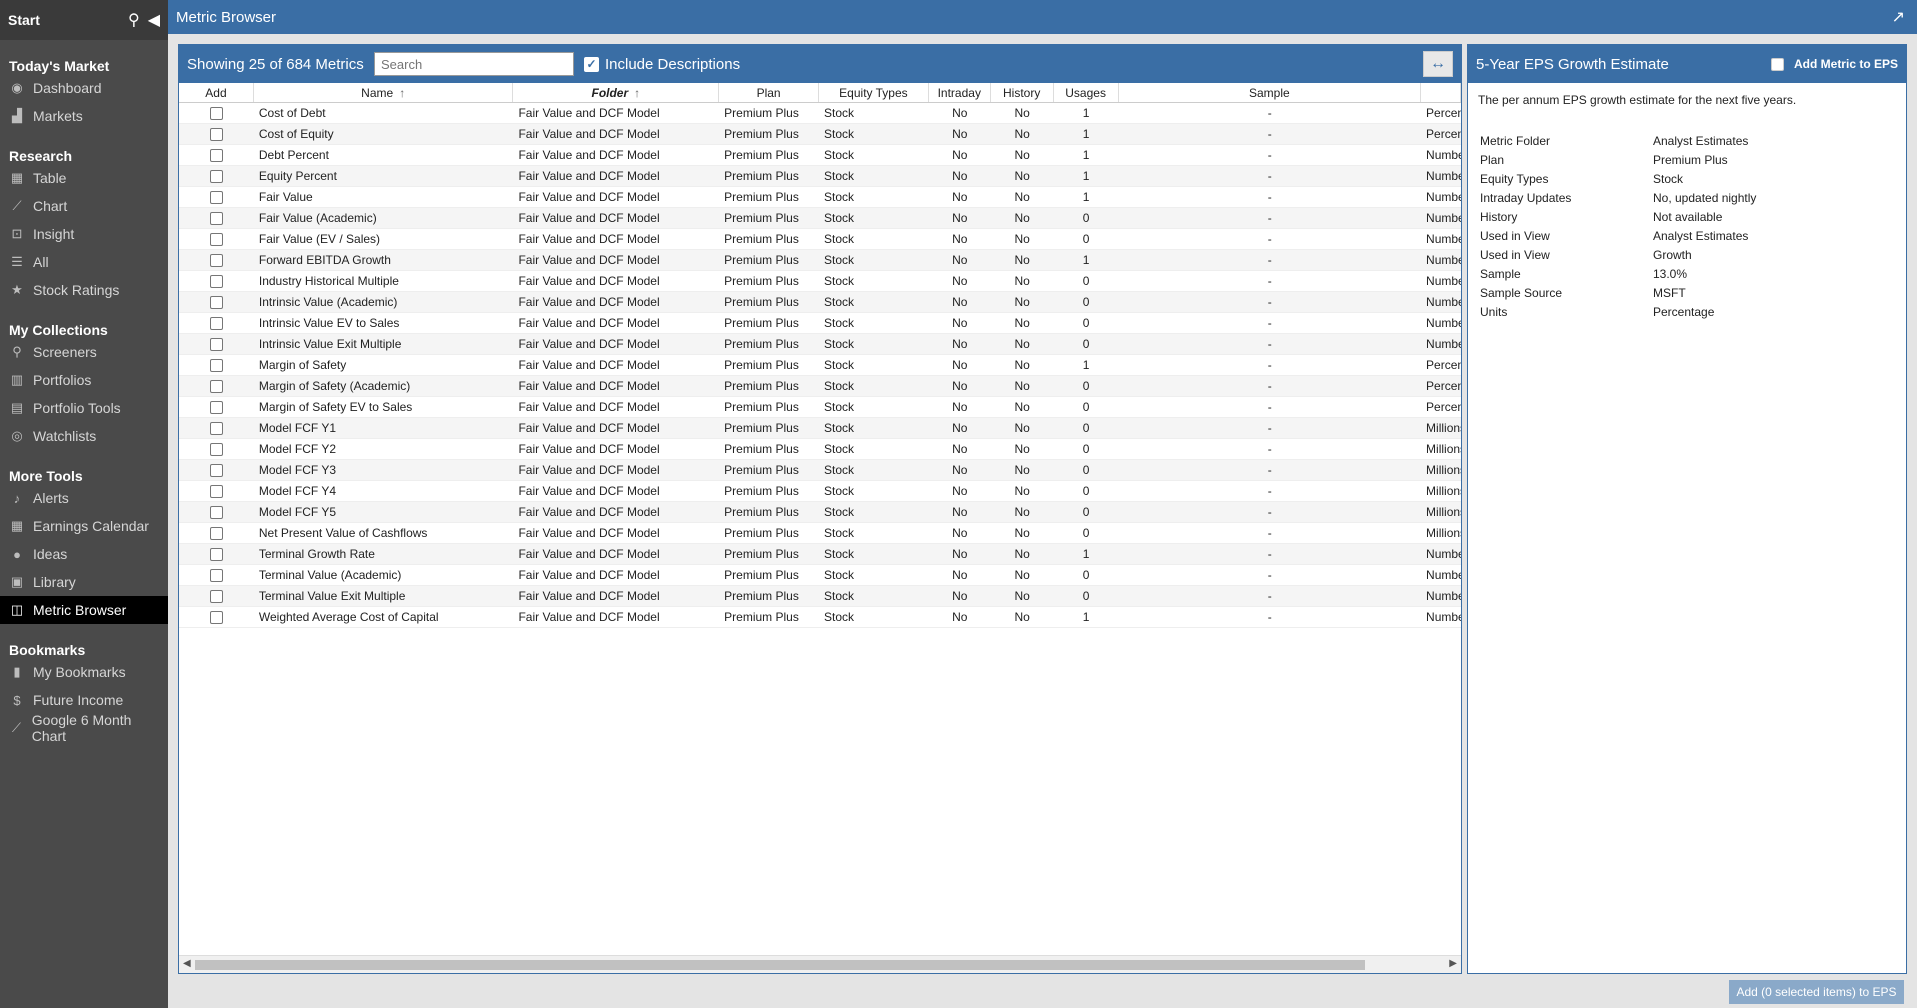  Describe the element at coordinates (84, 554) in the screenshot. I see `sidebar-item-ideas: ● Ideas` at that location.